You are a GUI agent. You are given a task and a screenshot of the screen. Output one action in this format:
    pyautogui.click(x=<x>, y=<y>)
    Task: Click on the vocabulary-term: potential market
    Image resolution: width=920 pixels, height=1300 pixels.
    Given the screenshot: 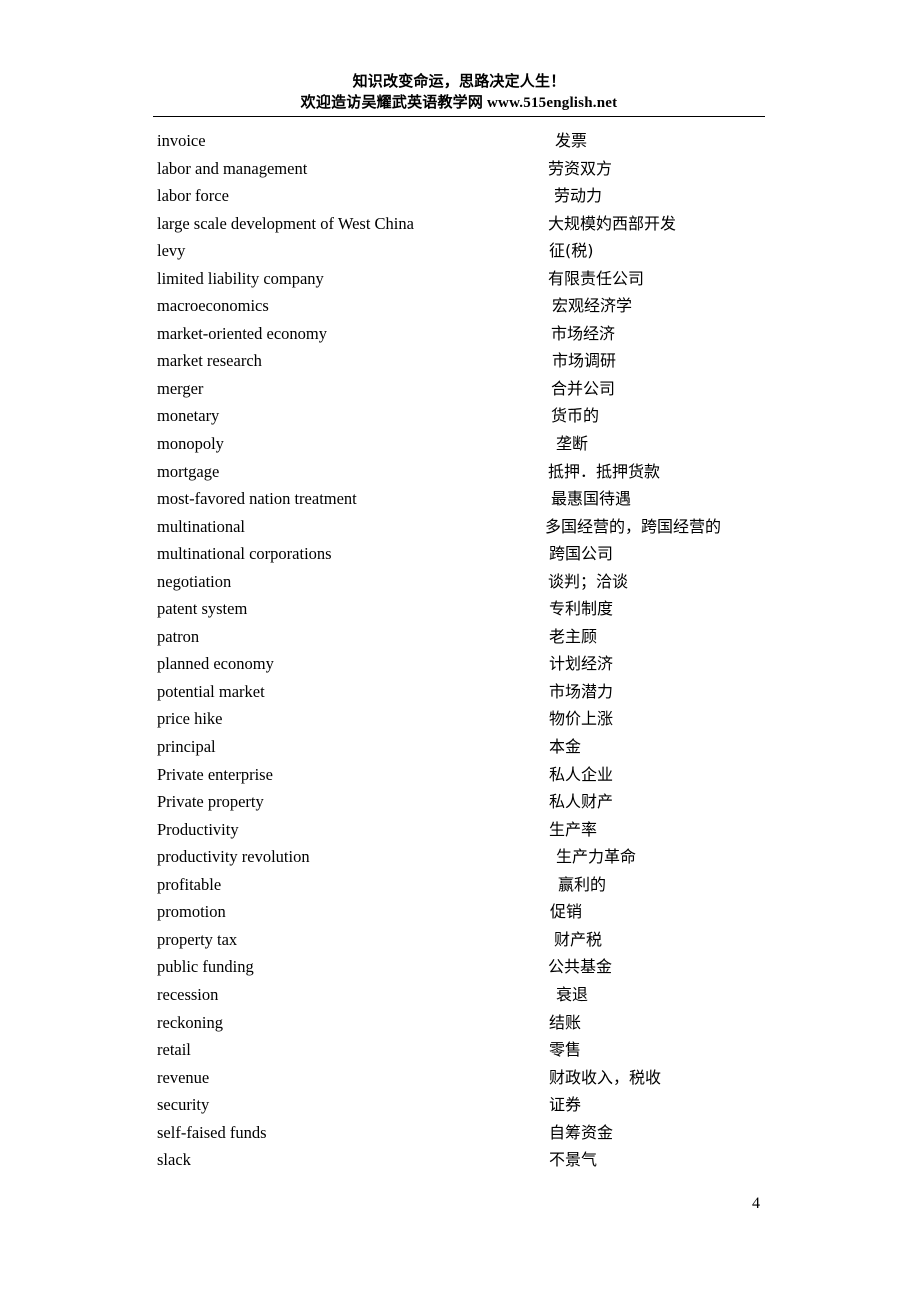 What is the action you would take?
    pyautogui.click(x=211, y=691)
    